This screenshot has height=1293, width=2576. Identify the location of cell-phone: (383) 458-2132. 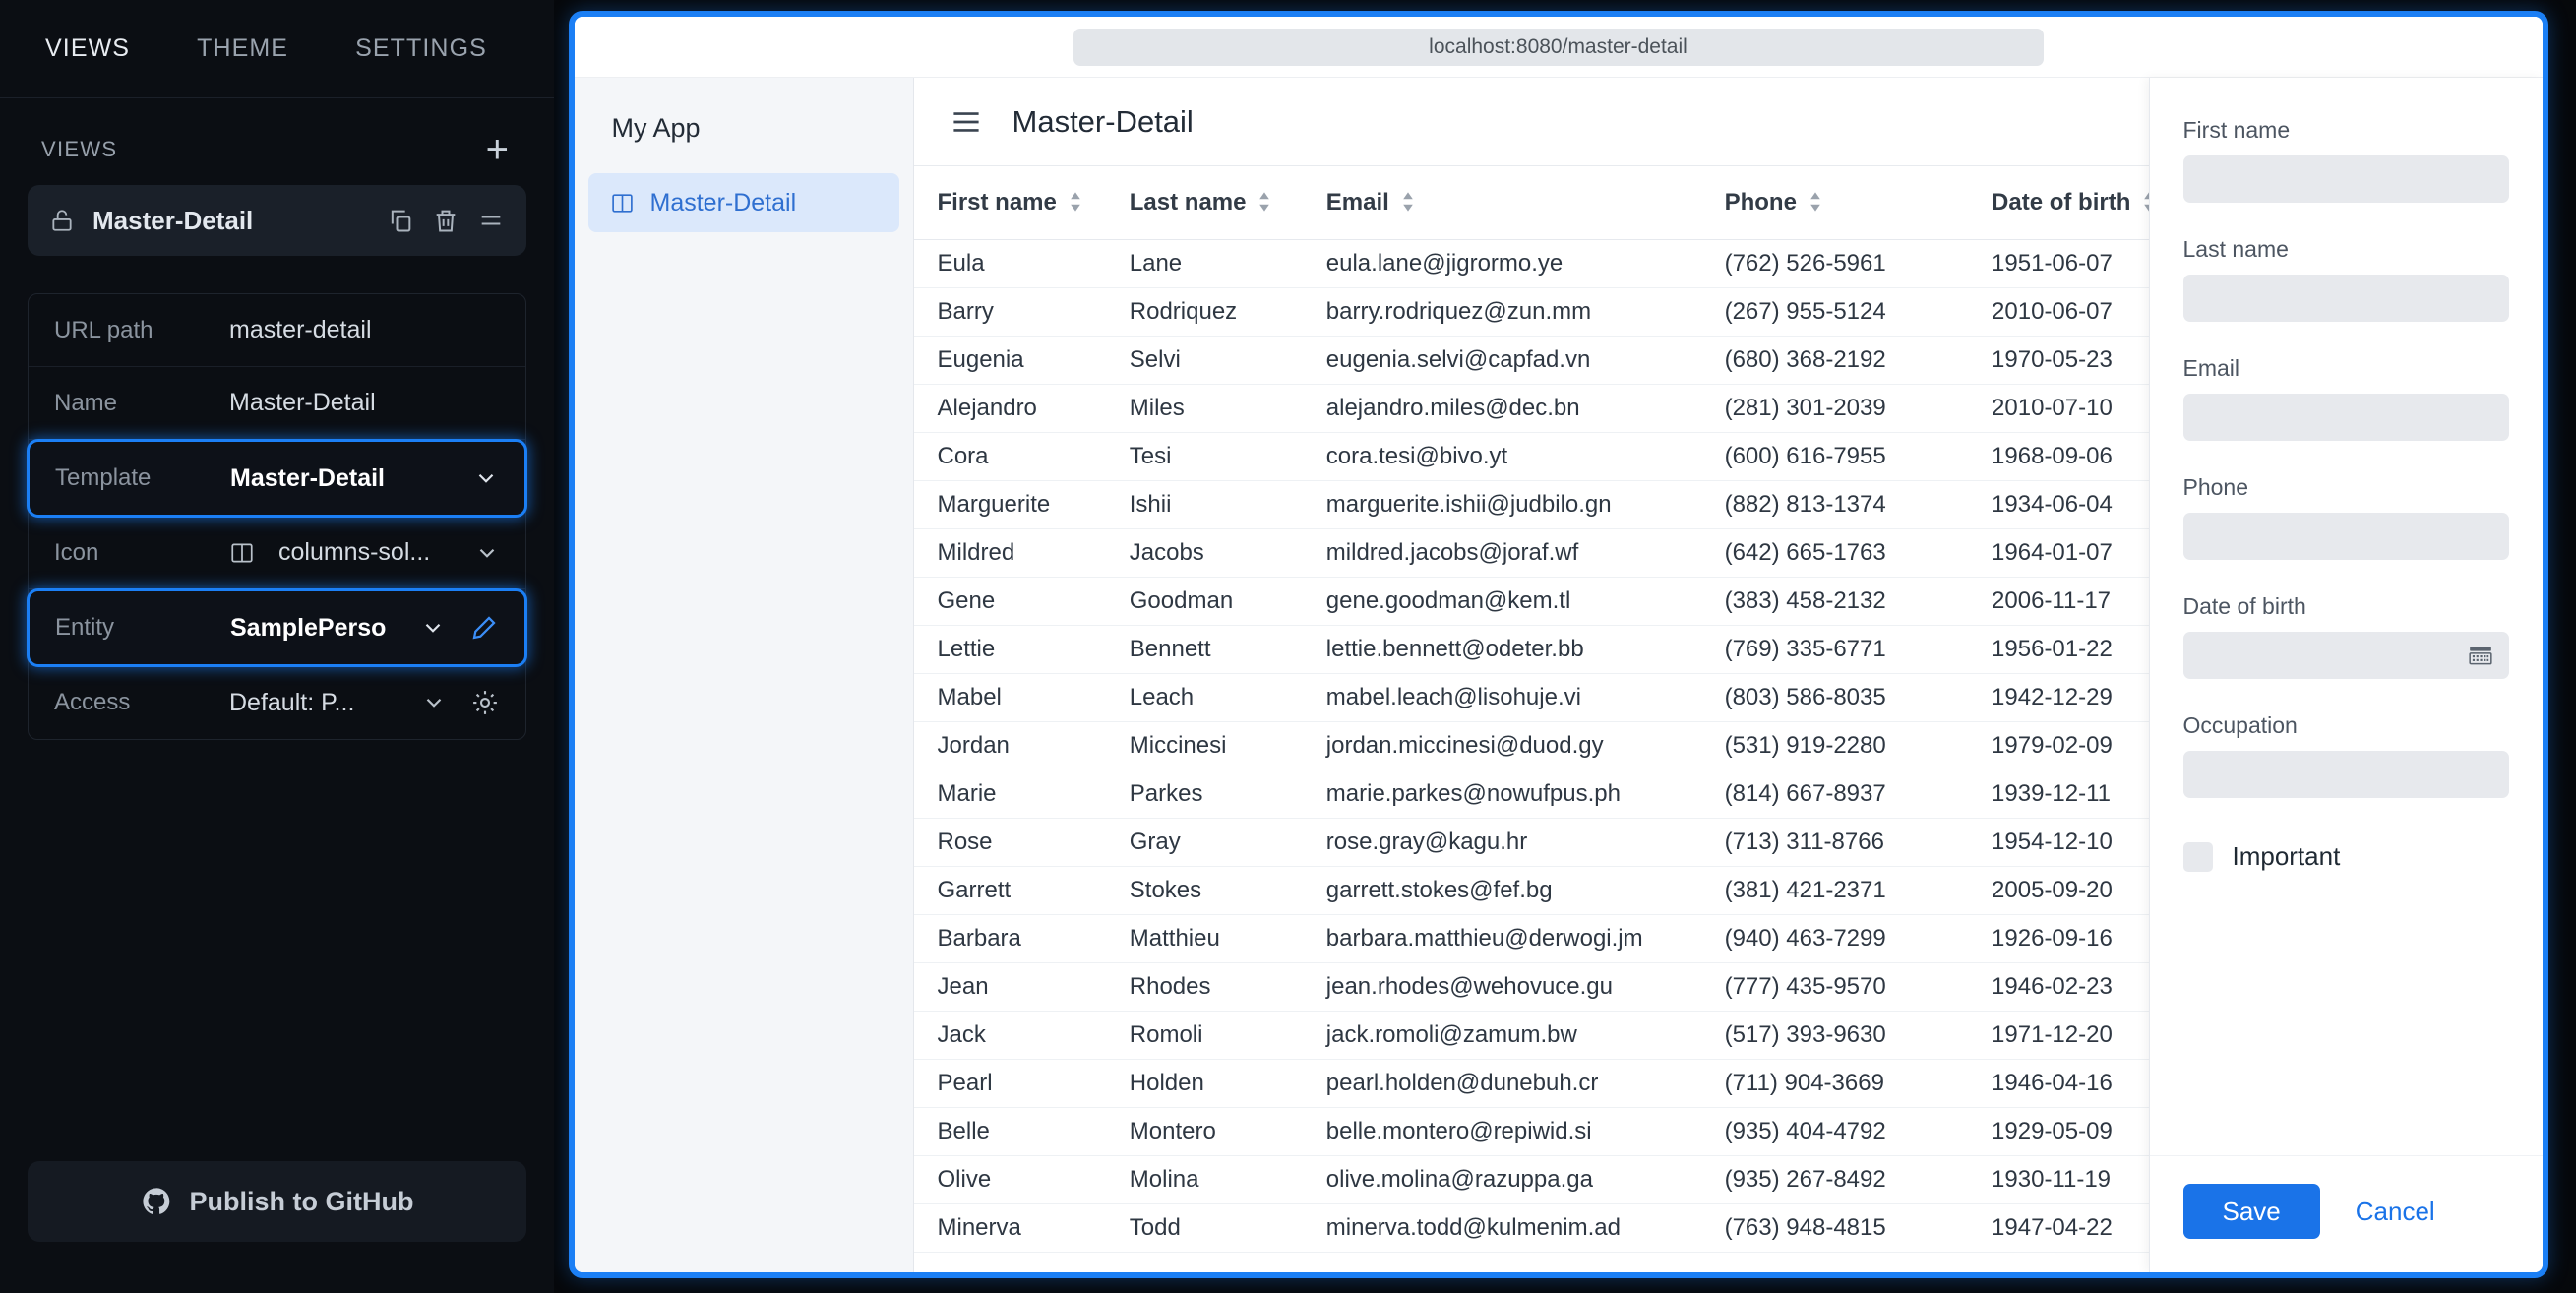
(1834, 601).